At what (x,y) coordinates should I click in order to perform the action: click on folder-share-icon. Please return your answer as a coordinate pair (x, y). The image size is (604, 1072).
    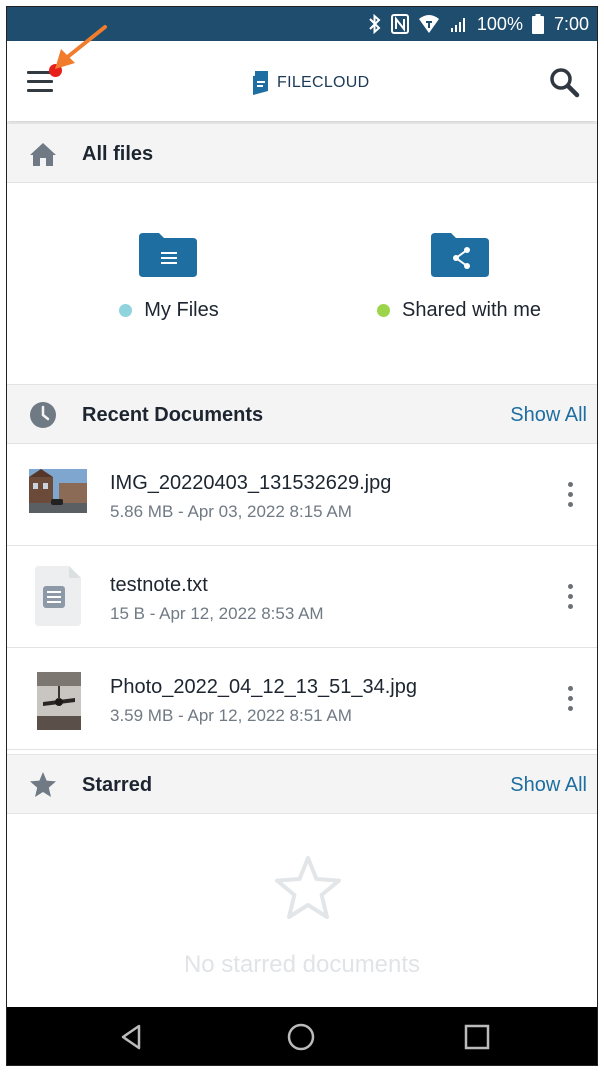
    Looking at the image, I should click on (460, 255).